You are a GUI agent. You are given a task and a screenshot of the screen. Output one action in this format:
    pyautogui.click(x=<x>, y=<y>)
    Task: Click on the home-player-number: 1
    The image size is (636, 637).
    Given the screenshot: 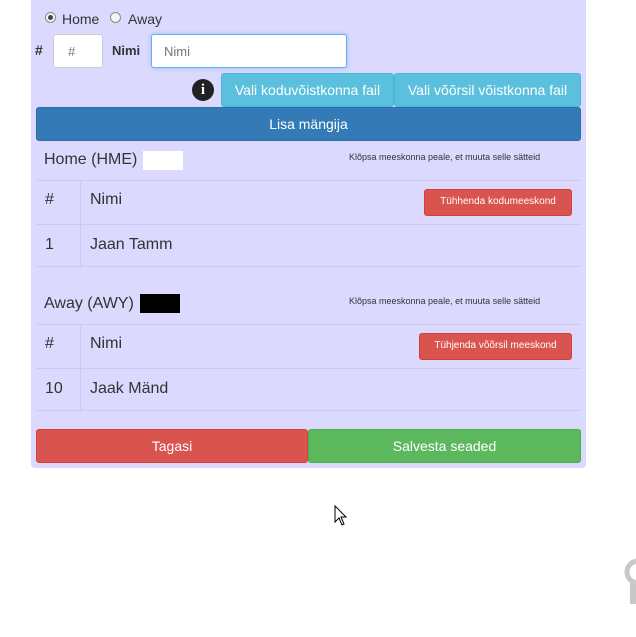 What is the action you would take?
    pyautogui.click(x=49, y=245)
    